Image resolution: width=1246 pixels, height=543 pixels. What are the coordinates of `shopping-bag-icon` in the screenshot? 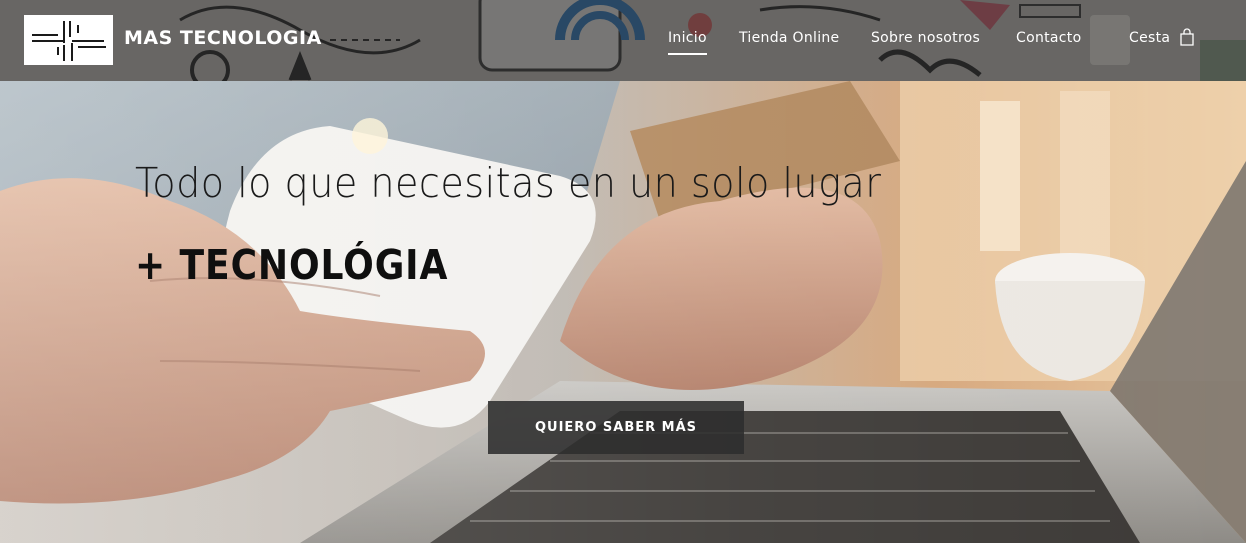 It's located at (1187, 37).